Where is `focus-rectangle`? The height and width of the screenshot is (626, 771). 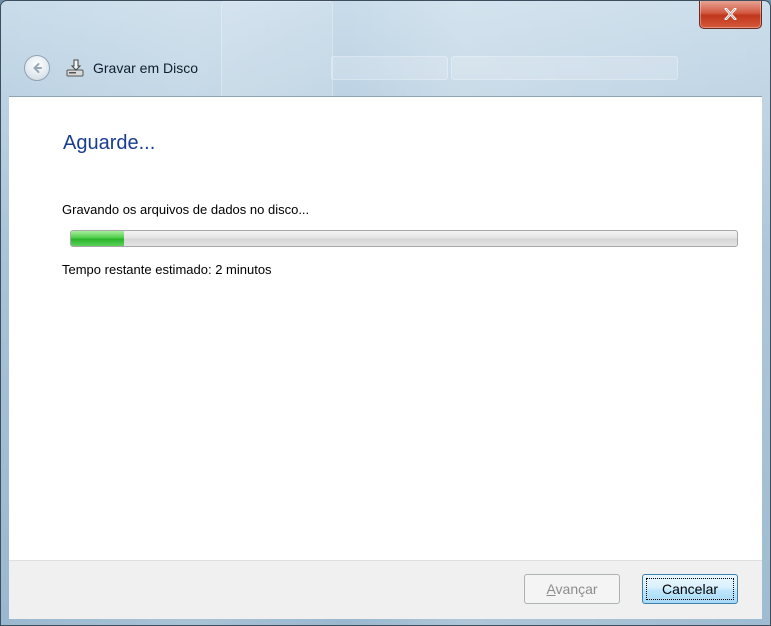
focus-rectangle is located at coordinates (690, 589).